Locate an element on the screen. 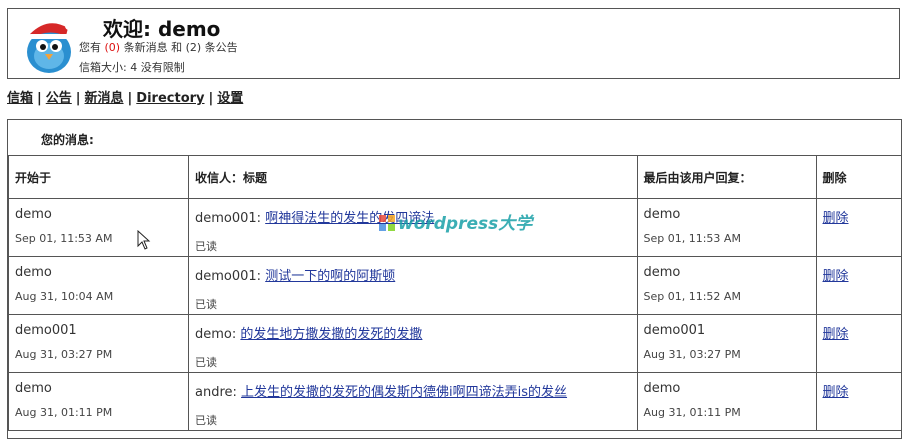 The width and height of the screenshot is (910, 447). last-reply-user: demo001 is located at coordinates (674, 330).